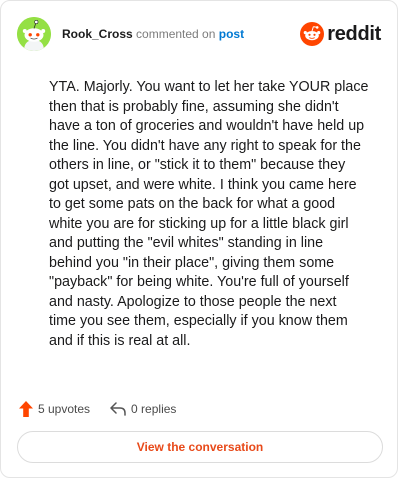 Image resolution: width=400 pixels, height=480 pixels. What do you see at coordinates (107, 409) in the screenshot?
I see `comment-actions: 5 upvotes 0 replies` at bounding box center [107, 409].